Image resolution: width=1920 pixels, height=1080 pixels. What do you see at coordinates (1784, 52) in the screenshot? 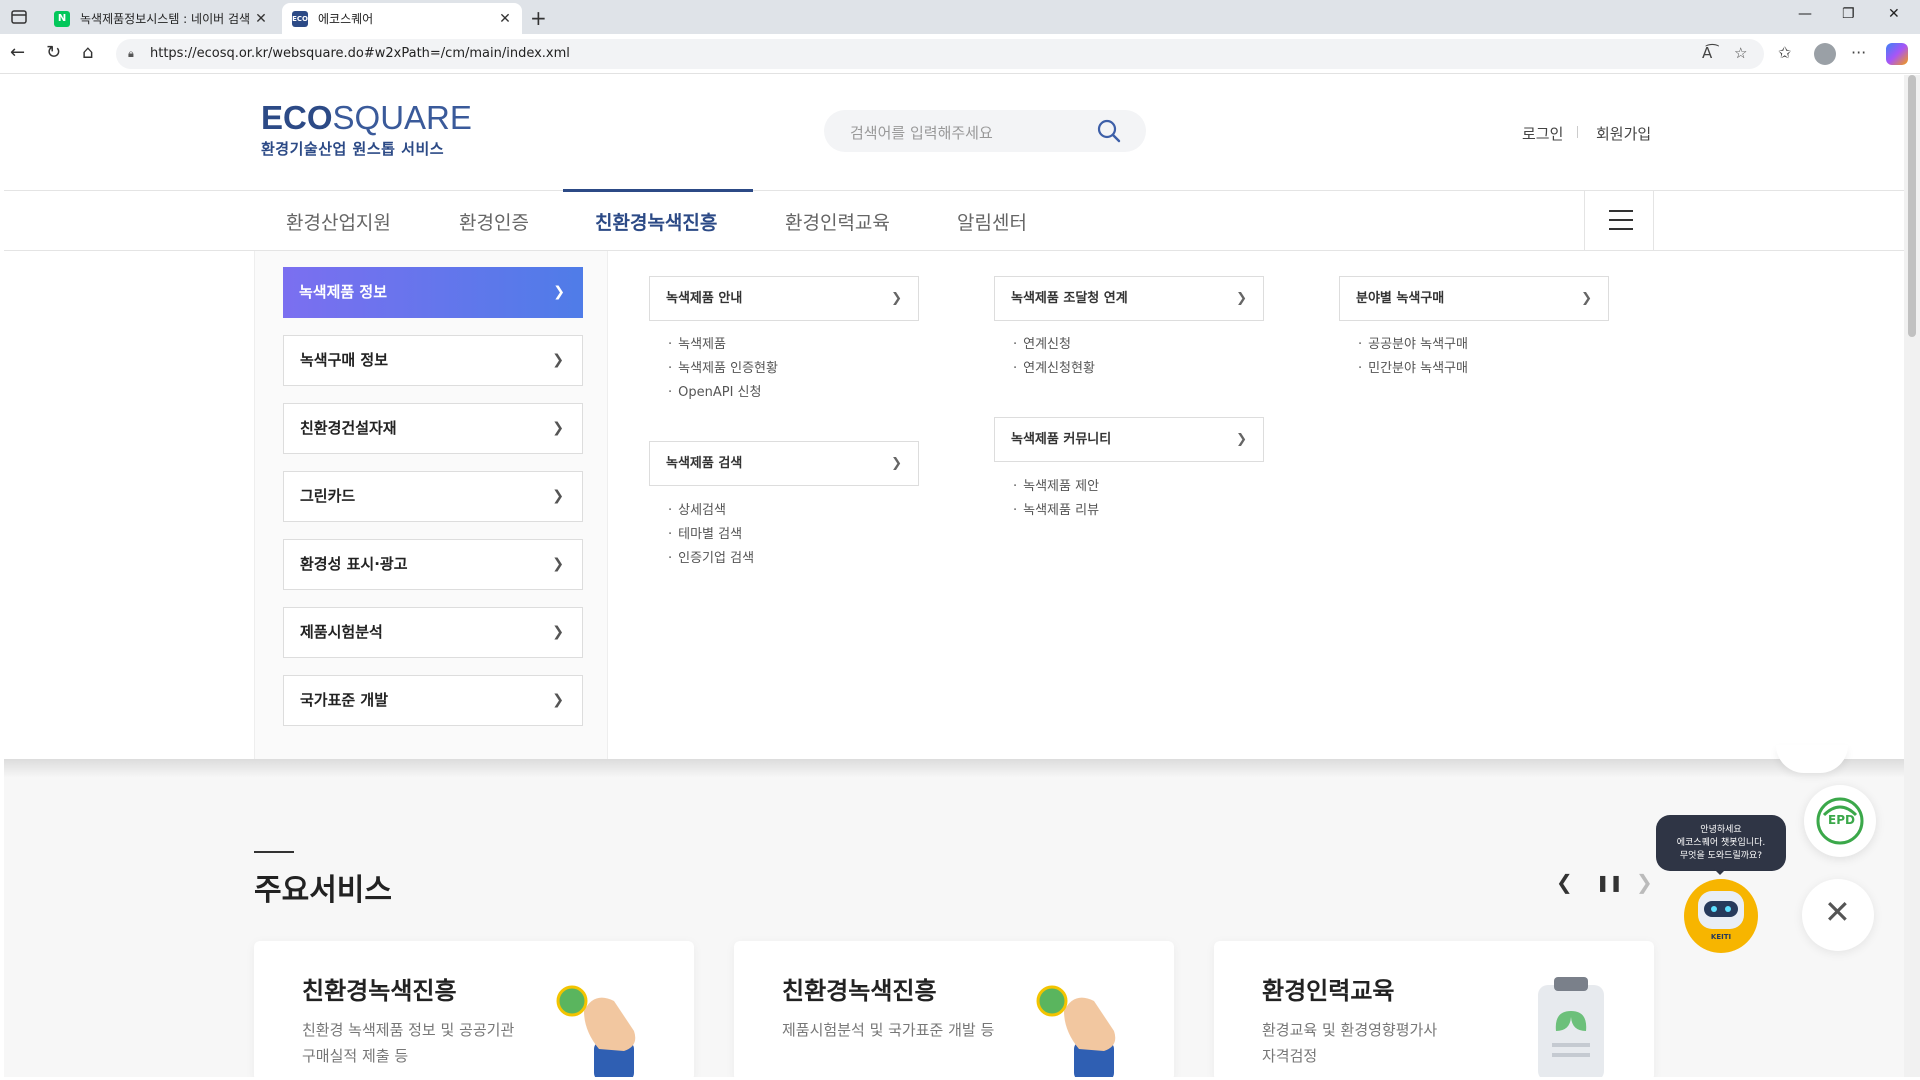
I see `favorites-icon: ✩` at bounding box center [1784, 52].